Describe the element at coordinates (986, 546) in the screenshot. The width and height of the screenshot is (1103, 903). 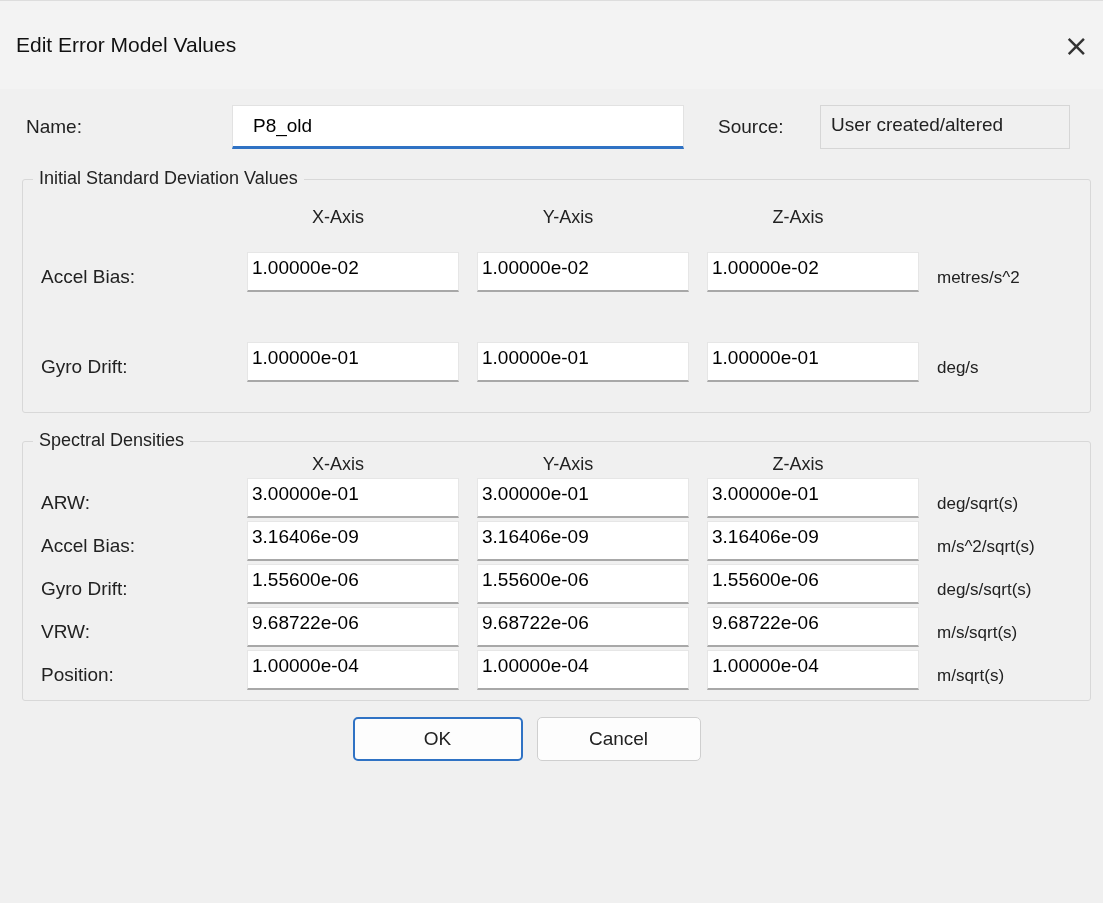
I see `unit-label: m/s^2/sqrt(s)` at that location.